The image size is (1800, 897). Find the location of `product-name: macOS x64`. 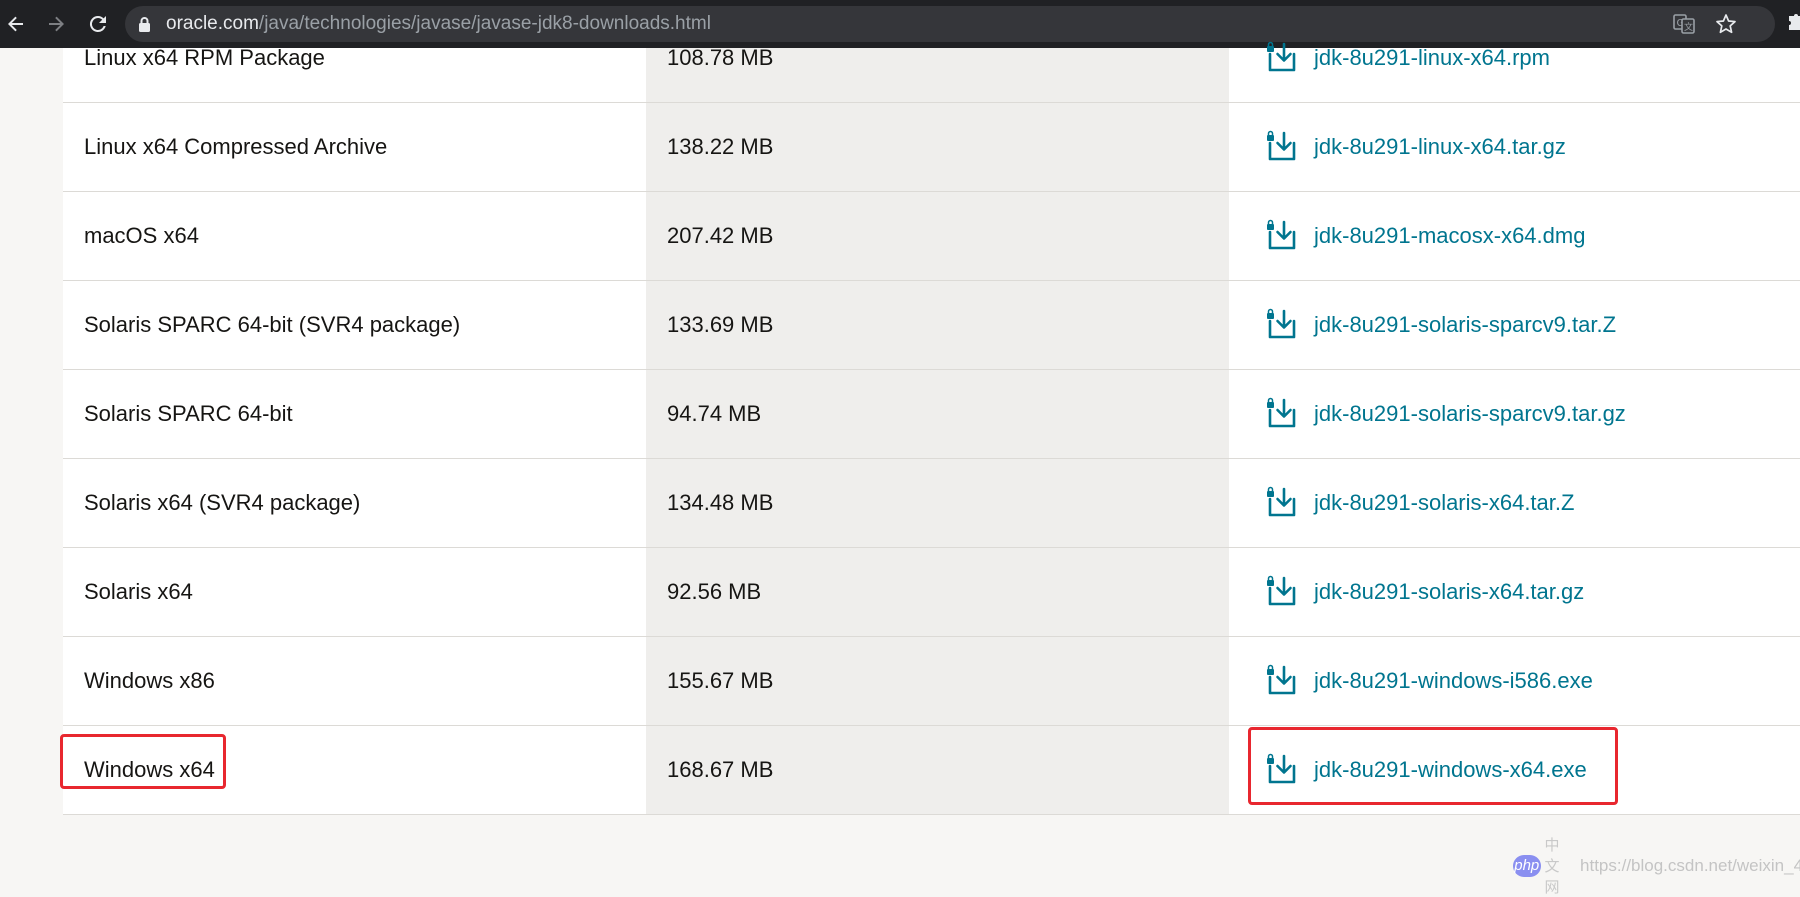

product-name: macOS x64 is located at coordinates (141, 235).